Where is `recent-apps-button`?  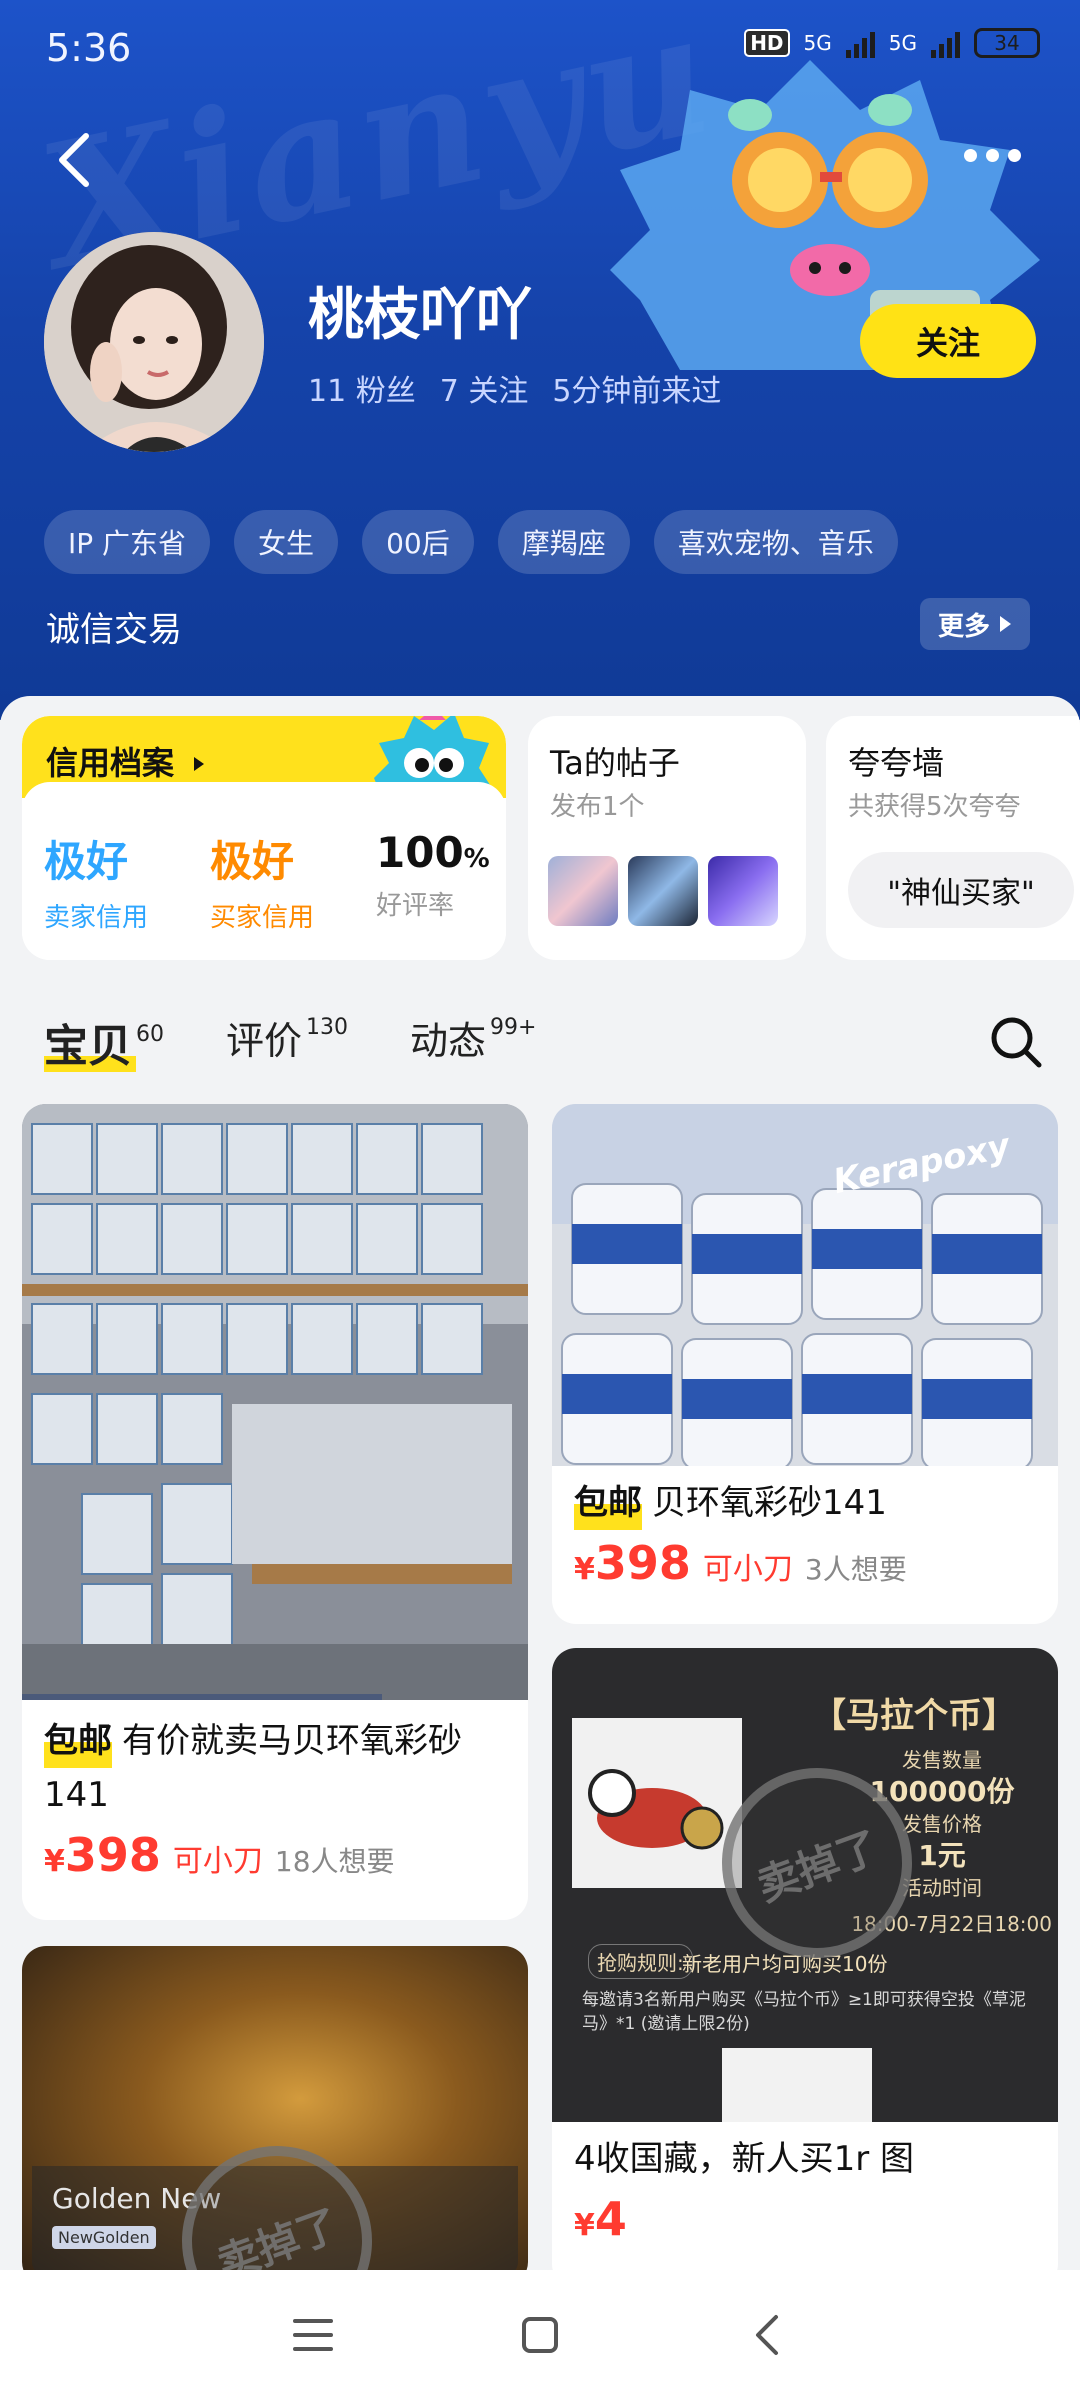 recent-apps-button is located at coordinates (313, 2335).